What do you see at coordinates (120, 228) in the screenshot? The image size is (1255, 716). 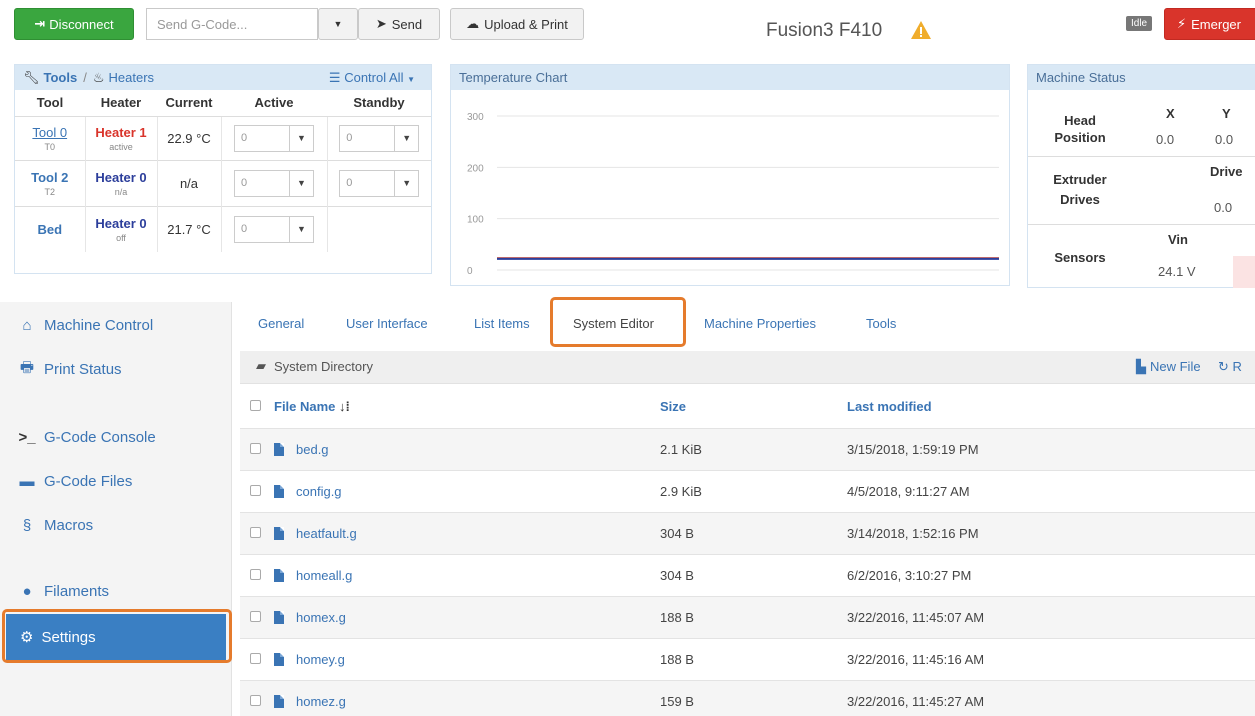 I see `heater-cell: Heater 0 off` at bounding box center [120, 228].